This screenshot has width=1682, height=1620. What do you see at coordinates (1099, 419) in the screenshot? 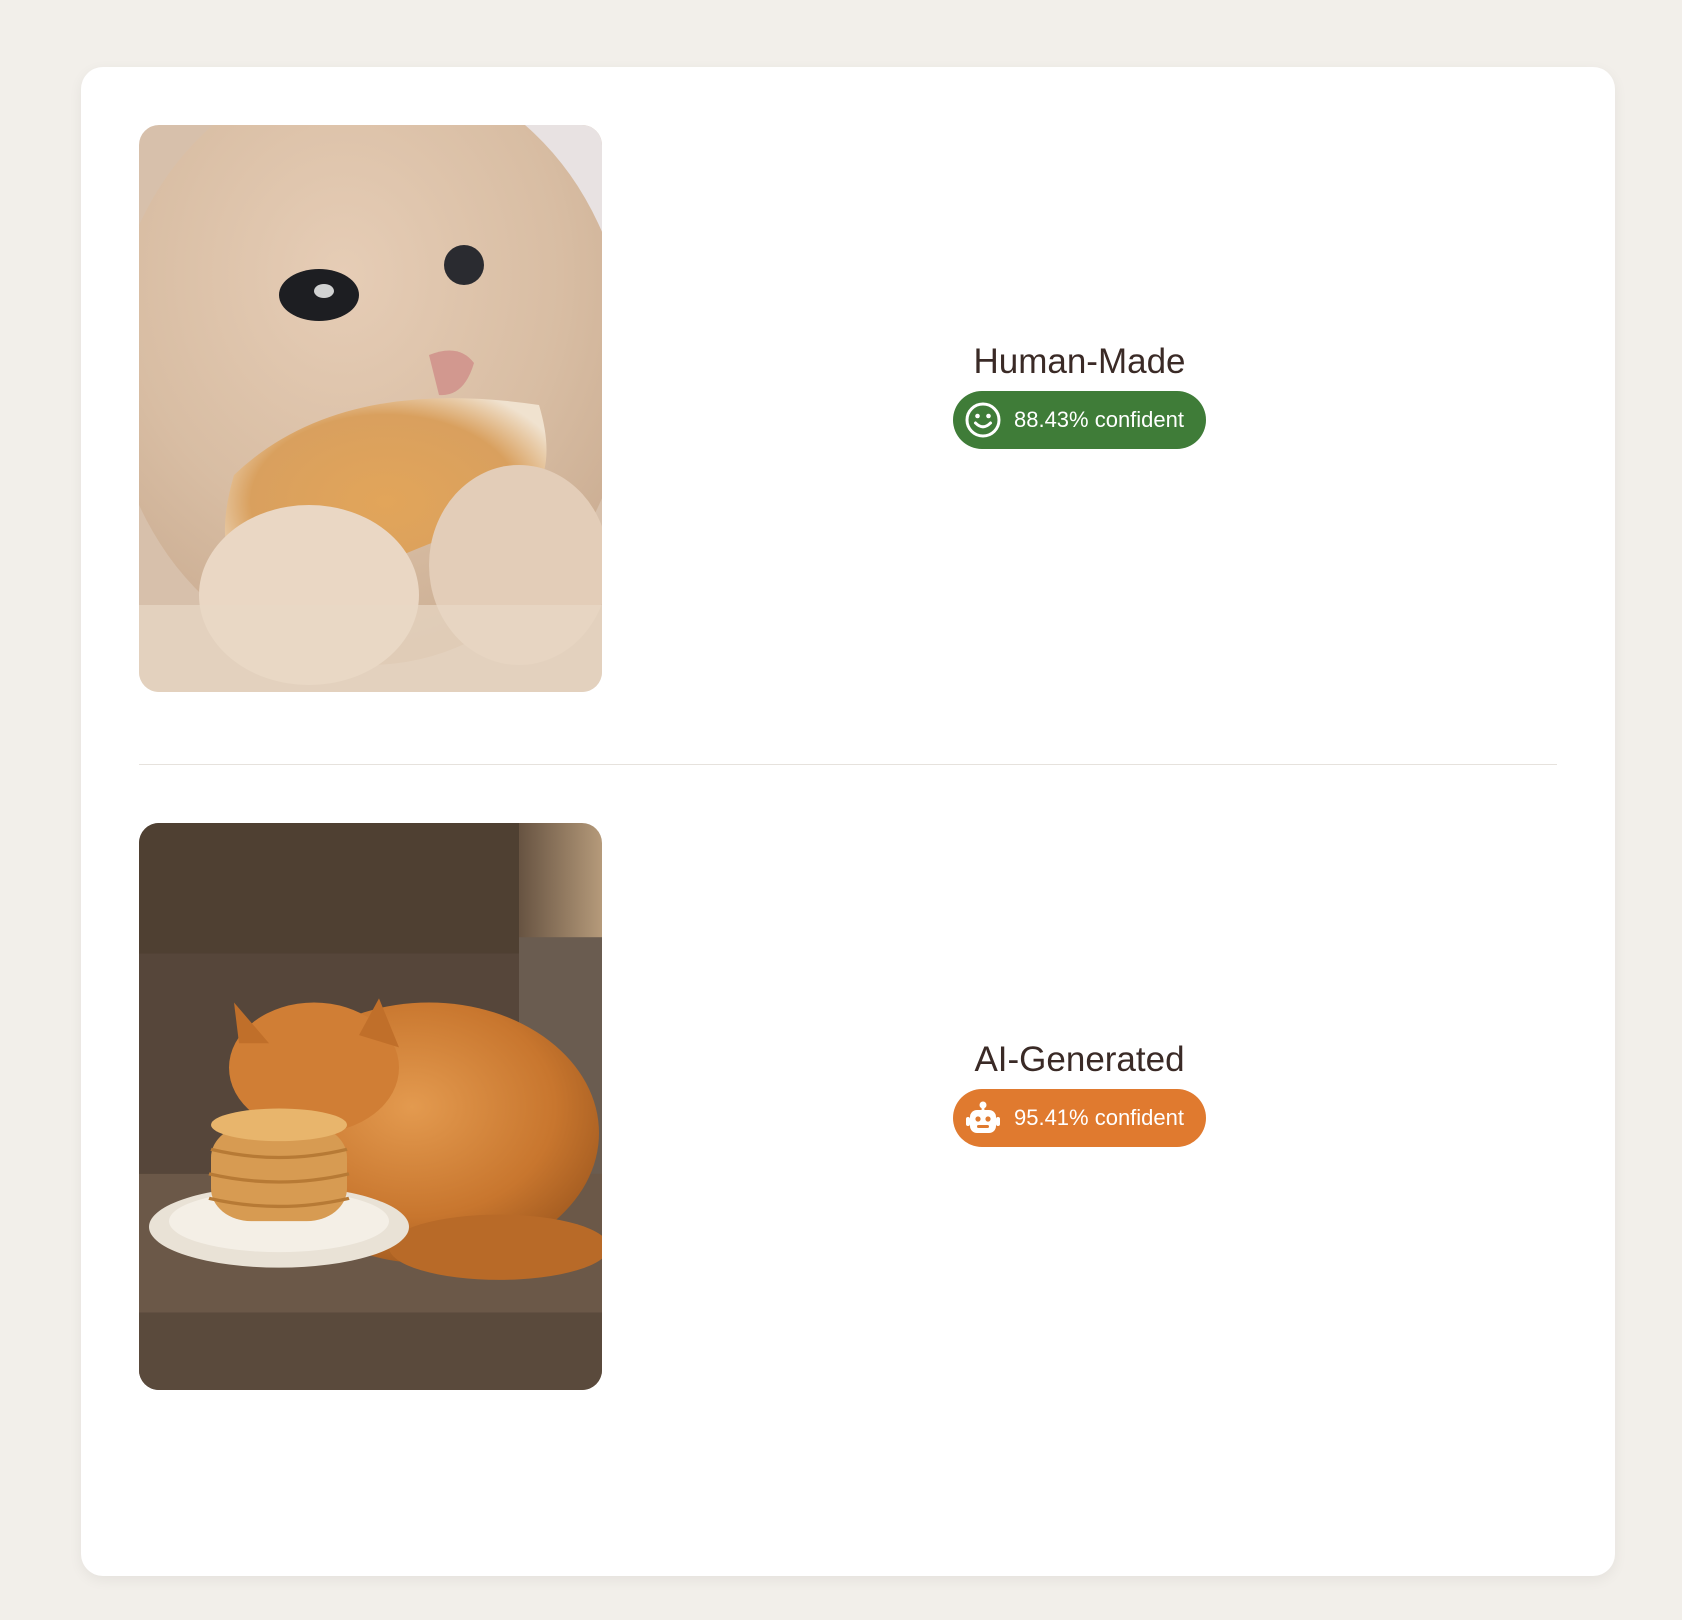
I see `confidence-label: 88.43% confident` at bounding box center [1099, 419].